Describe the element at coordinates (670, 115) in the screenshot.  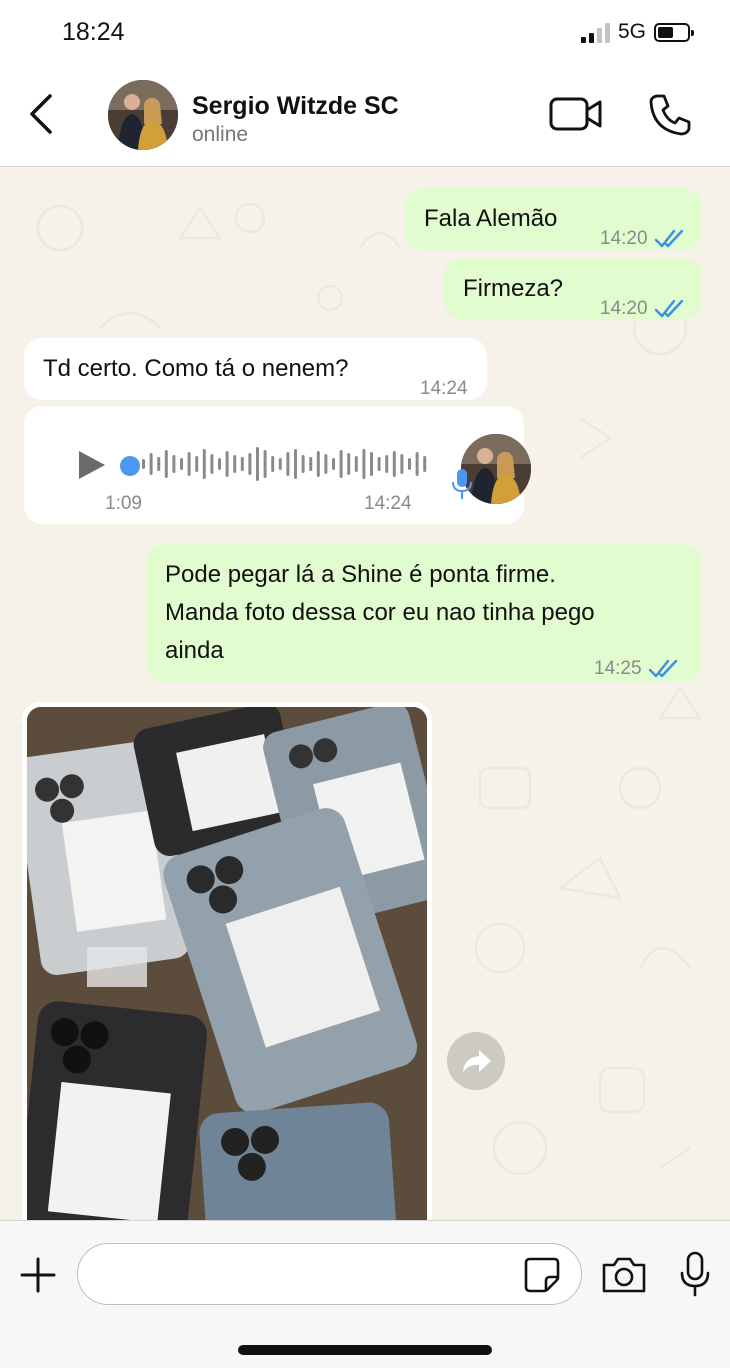
I see `phone-call-icon` at that location.